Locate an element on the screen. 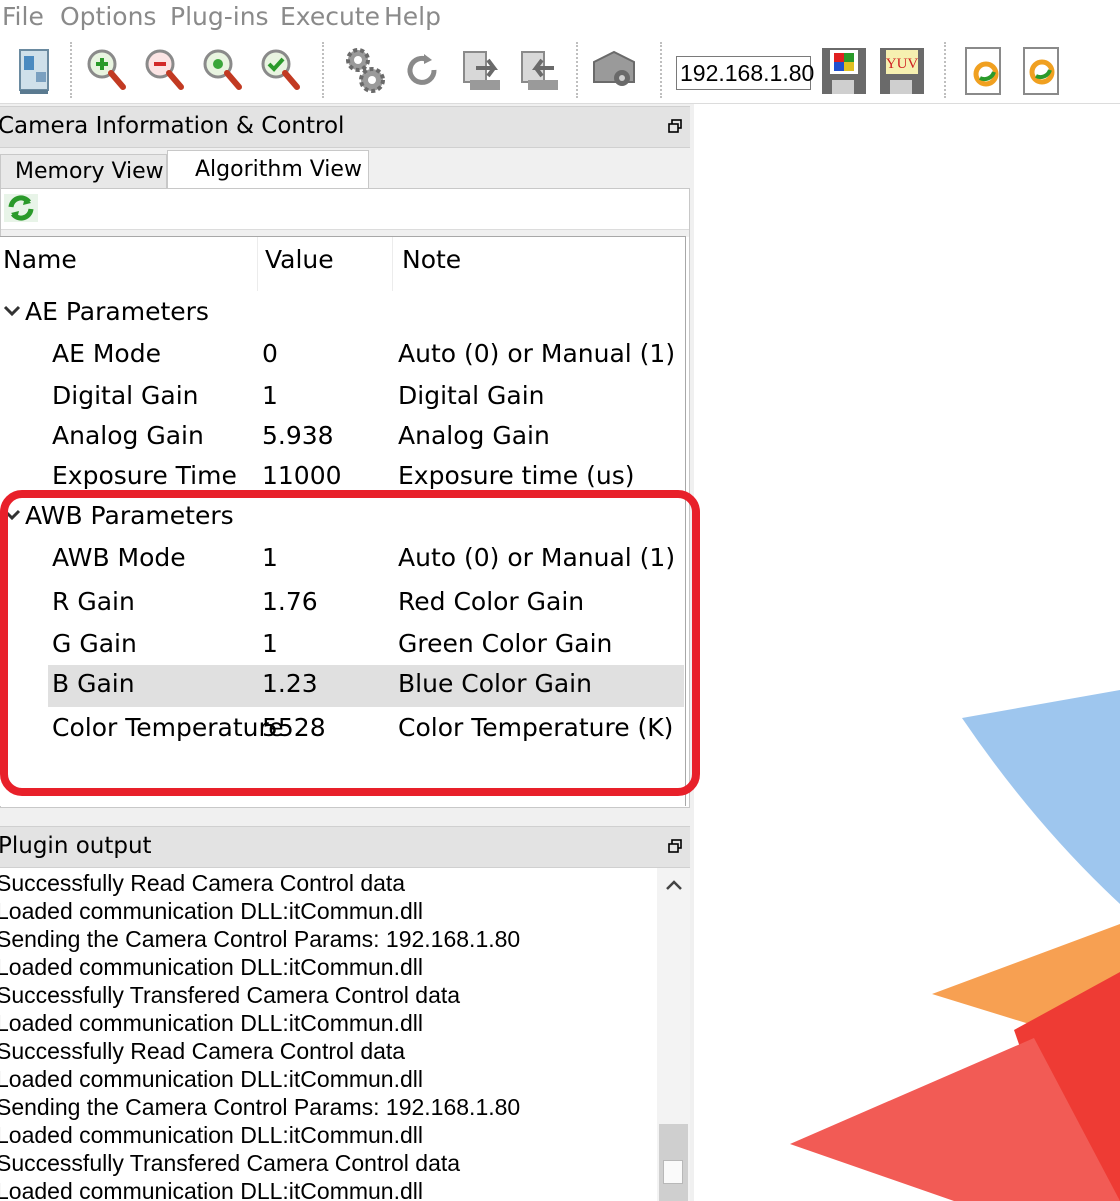 The image size is (1120, 1201). save-rgb-icon is located at coordinates (844, 70).